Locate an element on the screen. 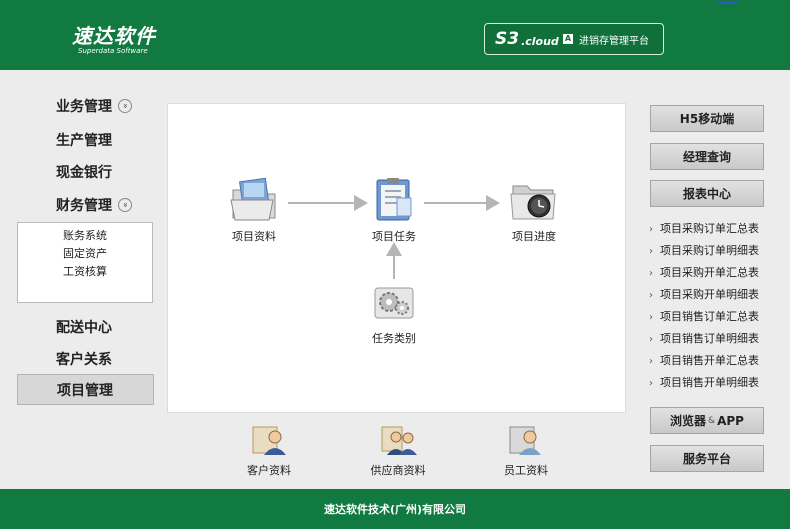  nav-item-distribution: 配送中心 is located at coordinates (84, 327).